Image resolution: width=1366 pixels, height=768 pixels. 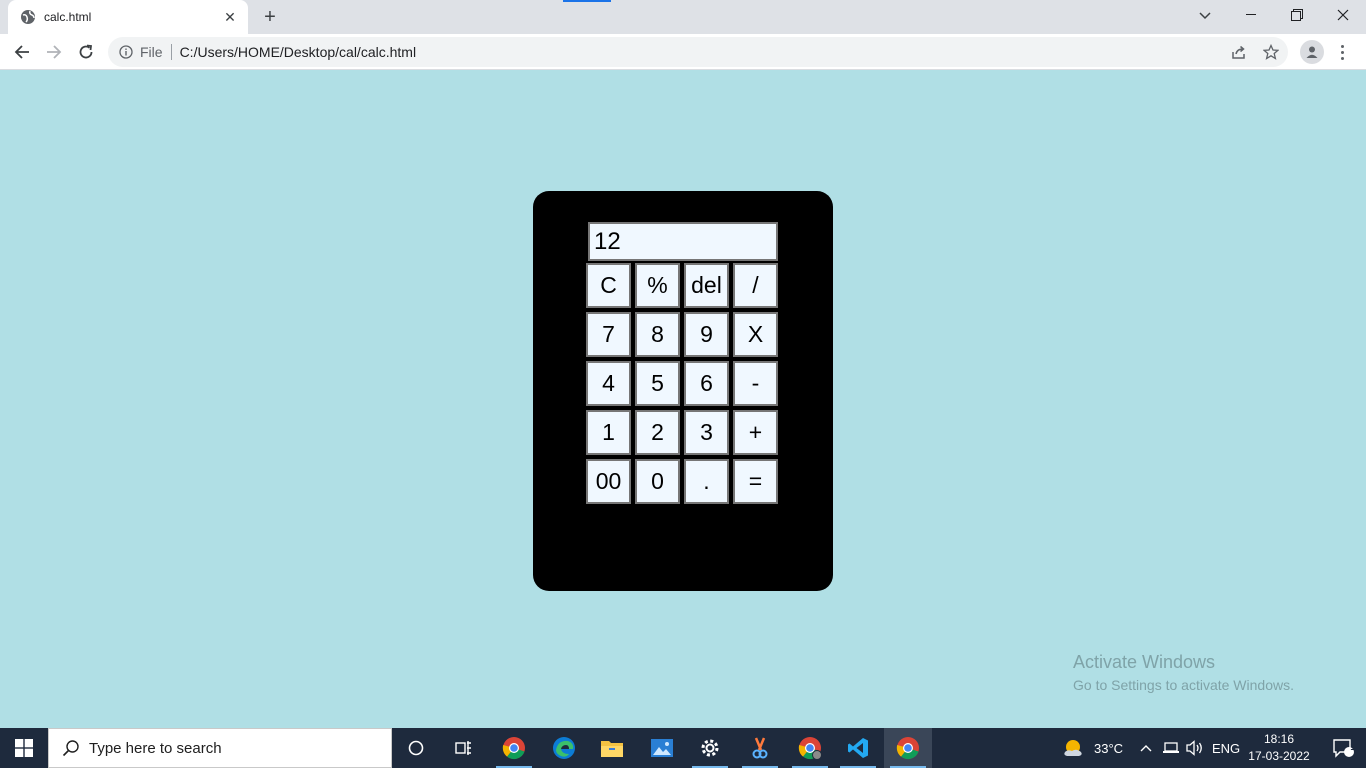 I want to click on clock-date: 17-03-2022, so click(x=1279, y=756).